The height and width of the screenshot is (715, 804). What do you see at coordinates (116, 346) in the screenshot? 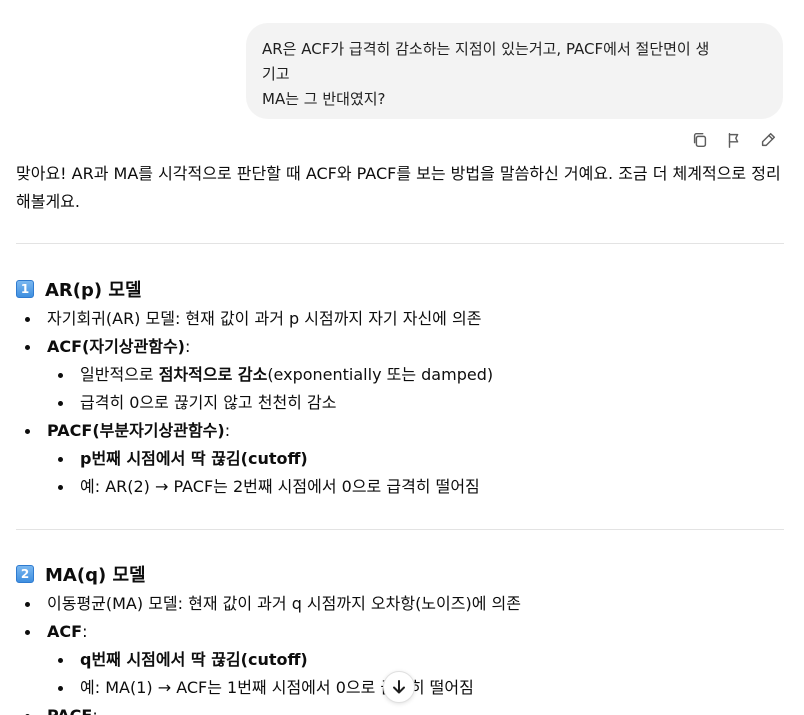
I see `ar-acf-label: ACF(자기상관함수)` at bounding box center [116, 346].